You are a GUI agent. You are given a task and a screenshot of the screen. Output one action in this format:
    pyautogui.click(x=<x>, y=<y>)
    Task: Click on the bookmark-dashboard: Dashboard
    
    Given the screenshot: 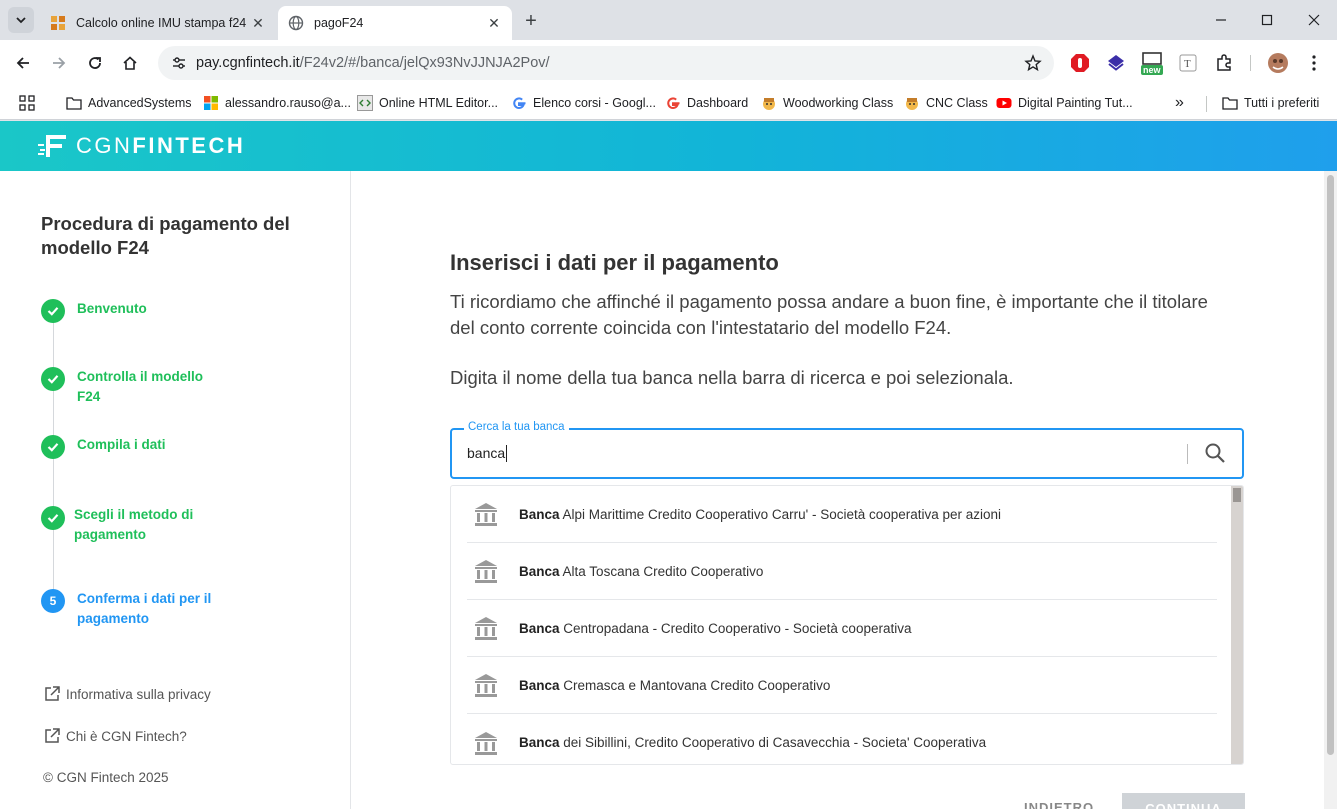 What is the action you would take?
    pyautogui.click(x=706, y=103)
    